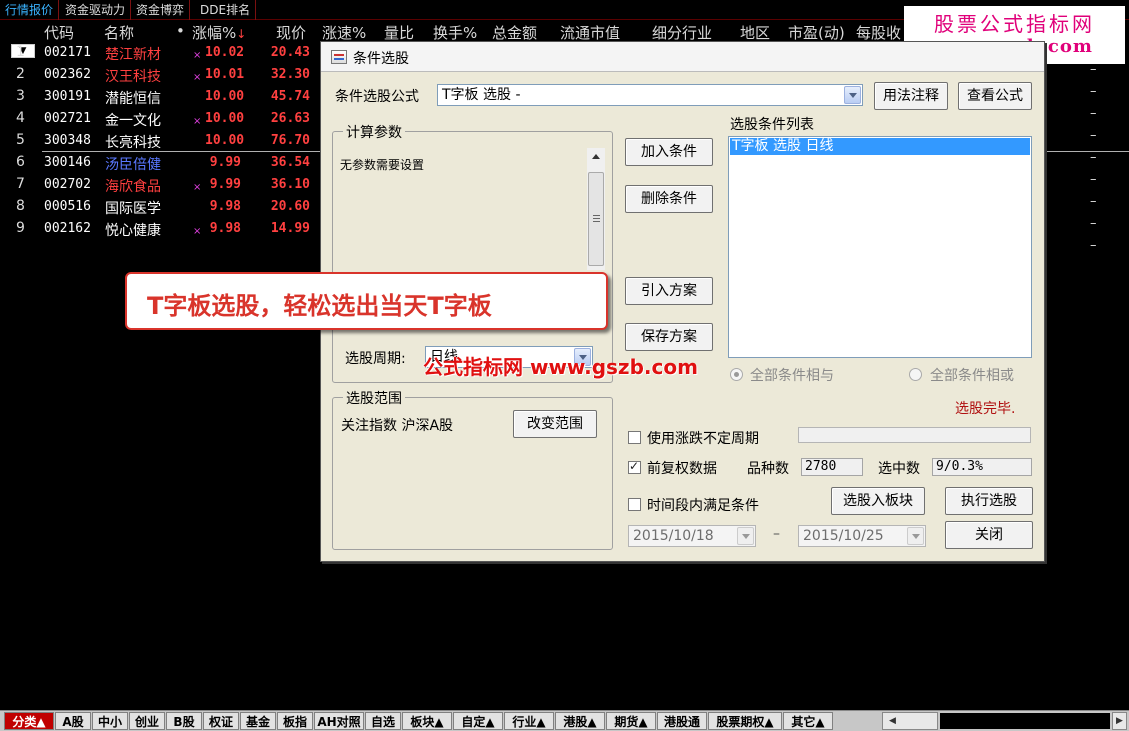  Describe the element at coordinates (692, 536) in the screenshot. I see `date-from-picker: 2015/10/18` at that location.